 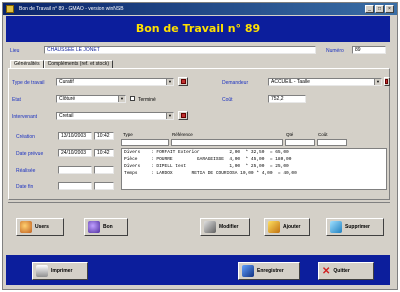 I want to click on etat-value: Clôturé, so click(x=67, y=99).